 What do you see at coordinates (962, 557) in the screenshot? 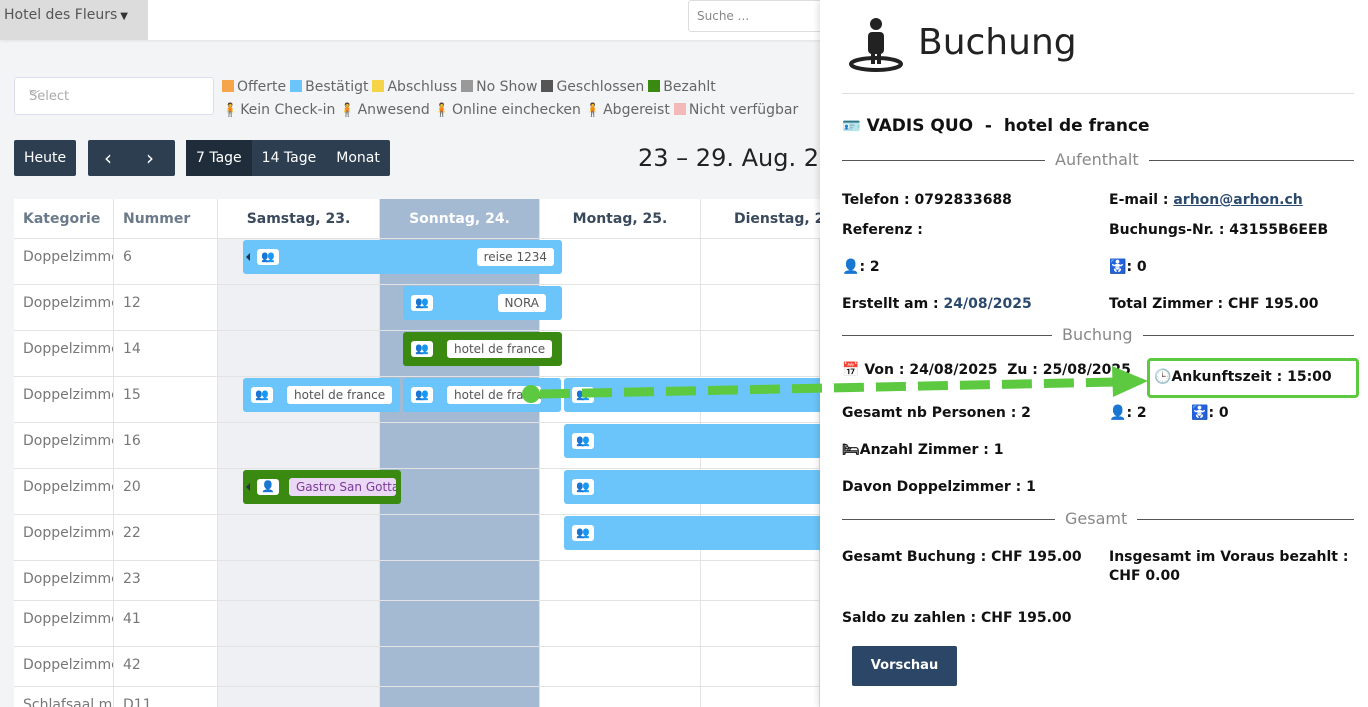
I see `booking-total: Gesamt Buchung : CHF 195.00` at bounding box center [962, 557].